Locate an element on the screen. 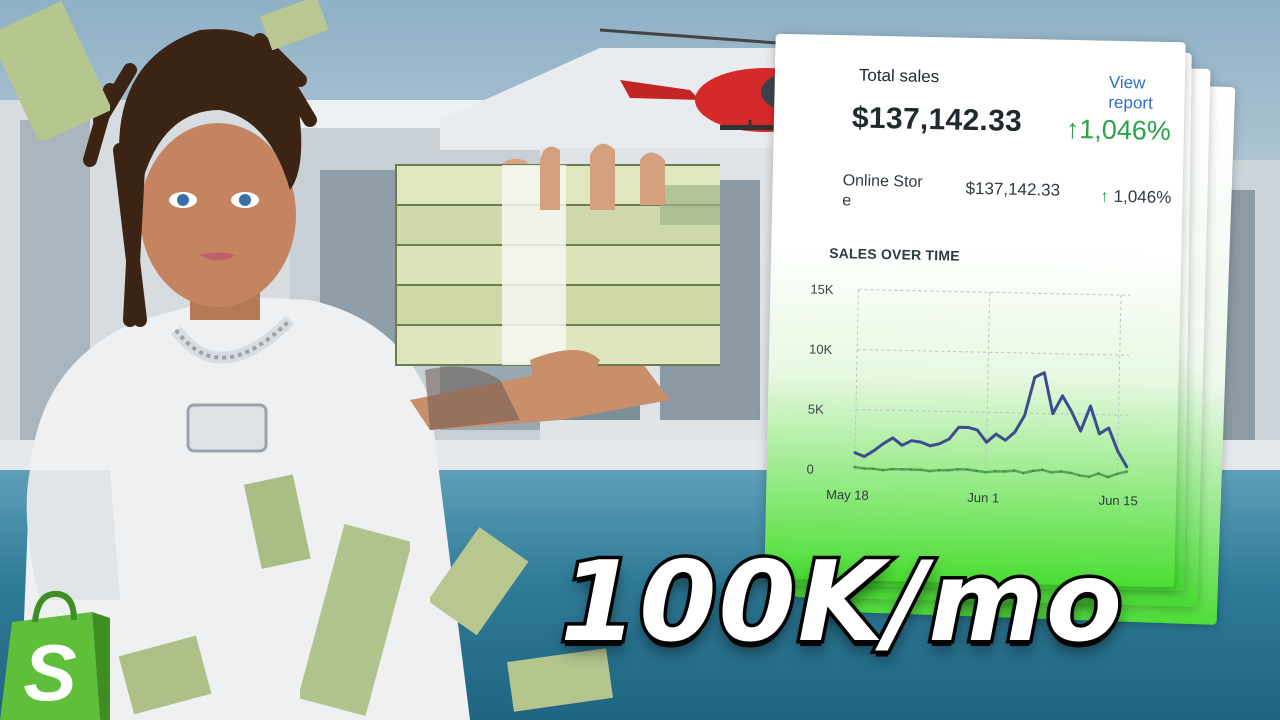 The image size is (1280, 720). total-sales-amount: $137,142.33 is located at coordinates (937, 119).